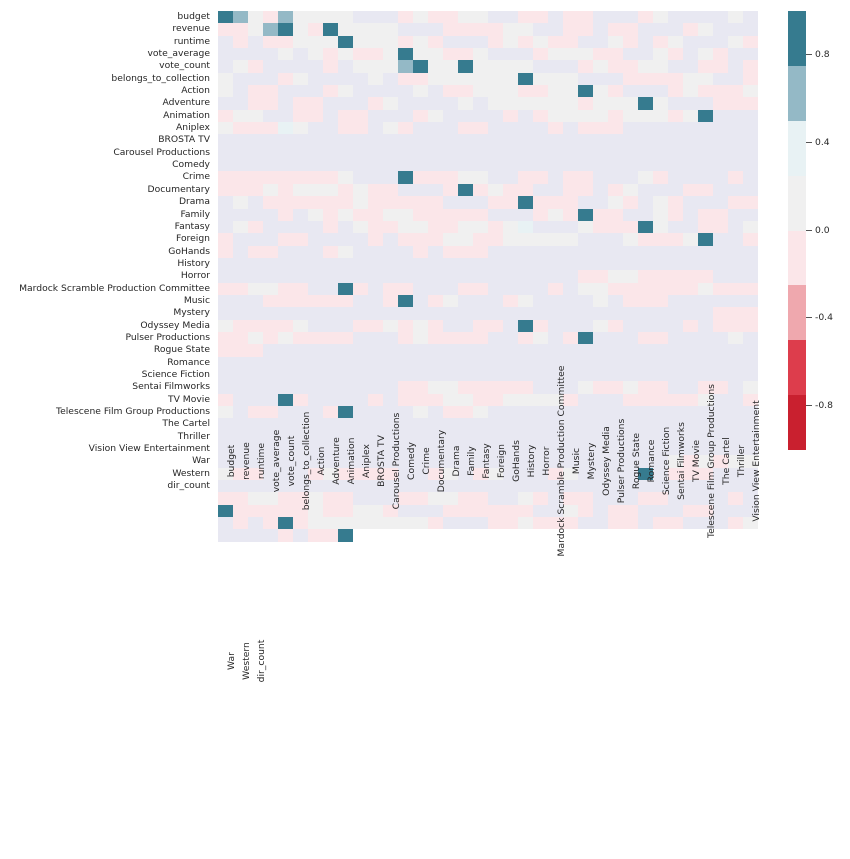  I want to click on y-axis-tick-label: Fantasy, so click(192, 226).